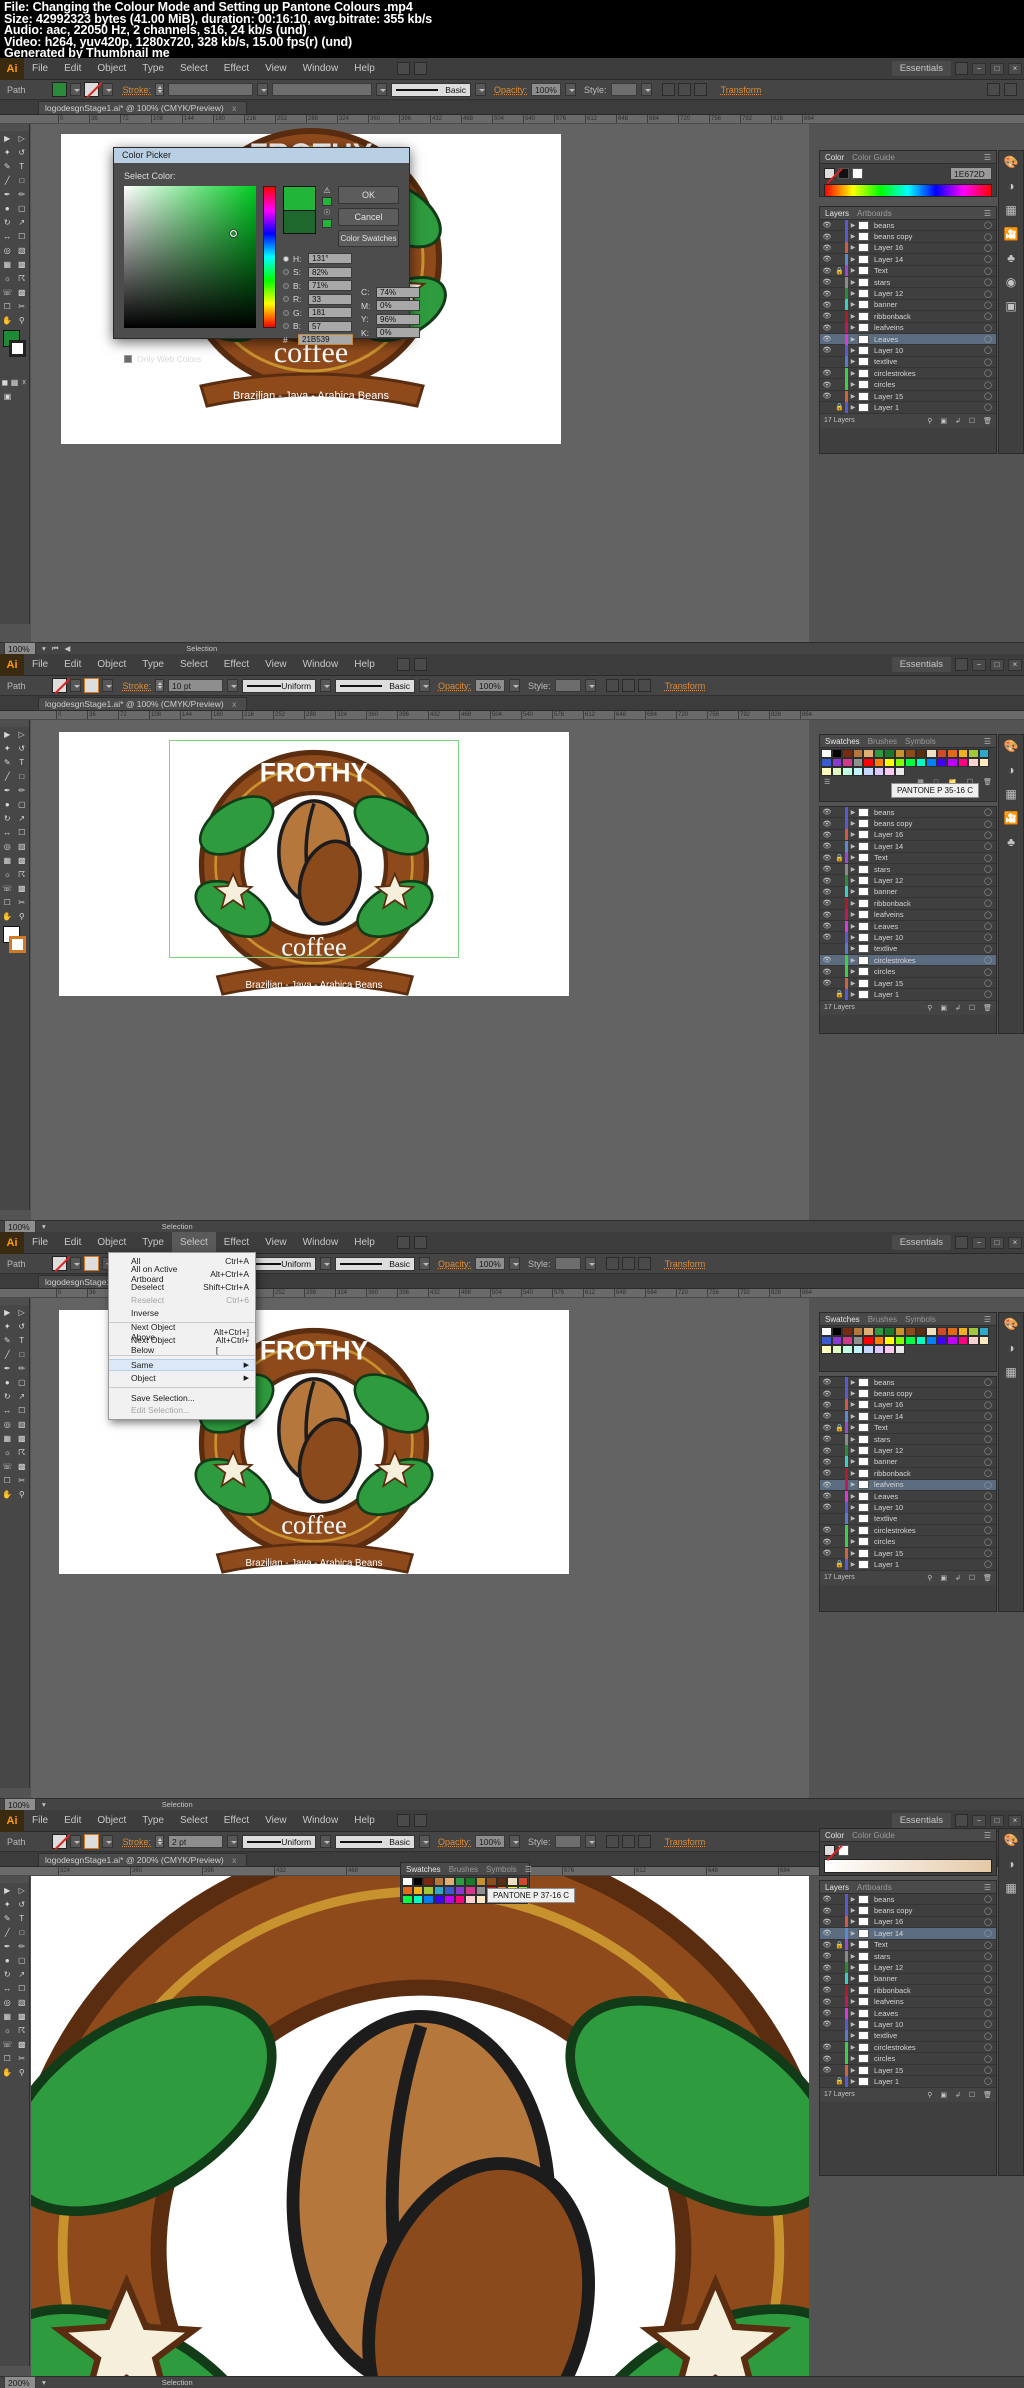 Image resolution: width=1024 pixels, height=2388 pixels. What do you see at coordinates (22, 1340) in the screenshot?
I see `tool-type-3: T` at bounding box center [22, 1340].